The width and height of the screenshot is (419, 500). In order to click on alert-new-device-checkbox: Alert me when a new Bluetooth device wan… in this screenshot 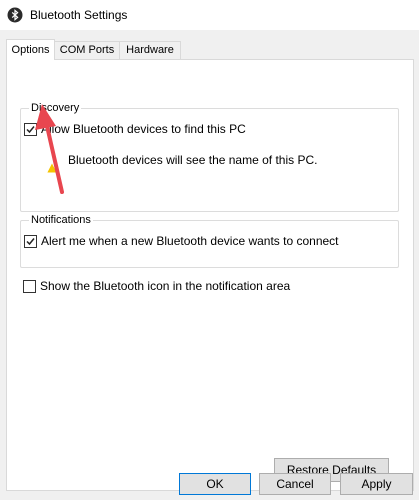, I will do `click(194, 242)`.